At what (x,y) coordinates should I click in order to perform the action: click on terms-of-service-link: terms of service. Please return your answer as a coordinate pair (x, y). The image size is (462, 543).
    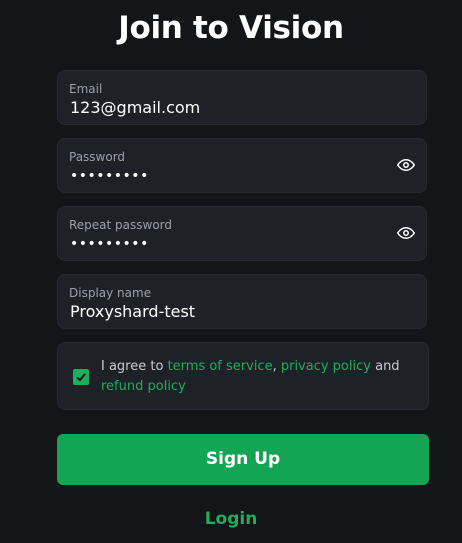
    Looking at the image, I should click on (220, 366).